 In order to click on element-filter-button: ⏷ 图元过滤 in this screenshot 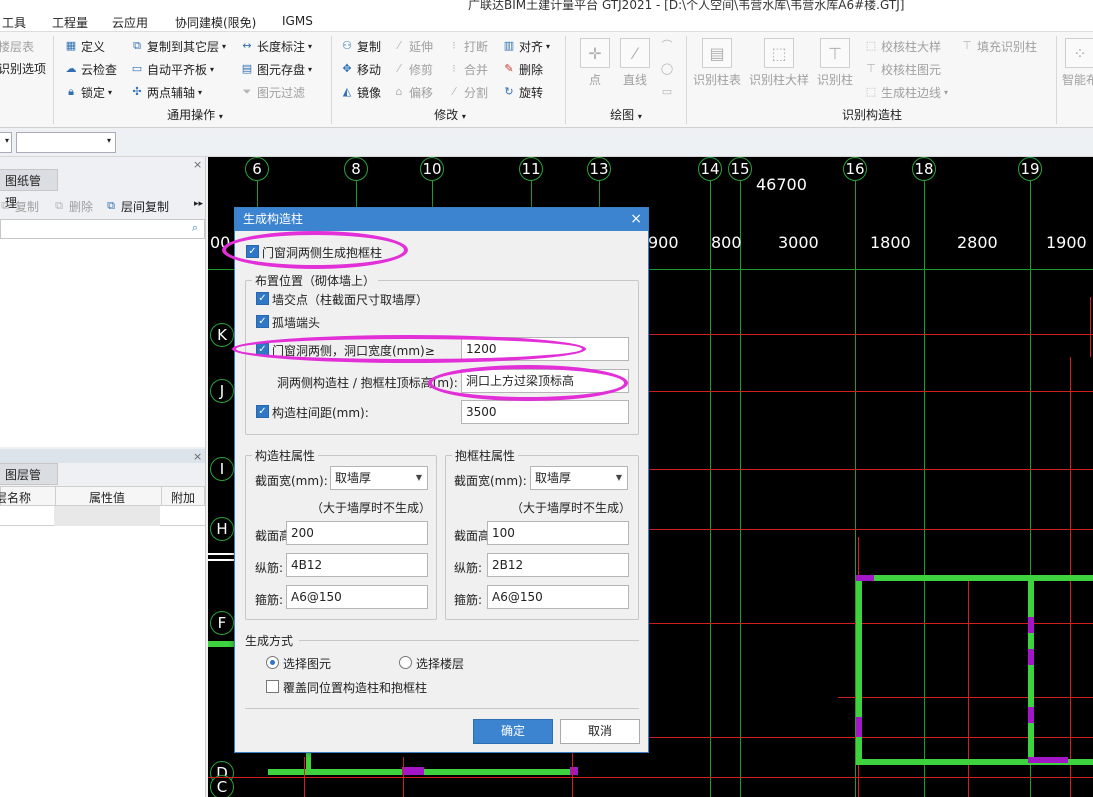, I will do `click(272, 92)`.